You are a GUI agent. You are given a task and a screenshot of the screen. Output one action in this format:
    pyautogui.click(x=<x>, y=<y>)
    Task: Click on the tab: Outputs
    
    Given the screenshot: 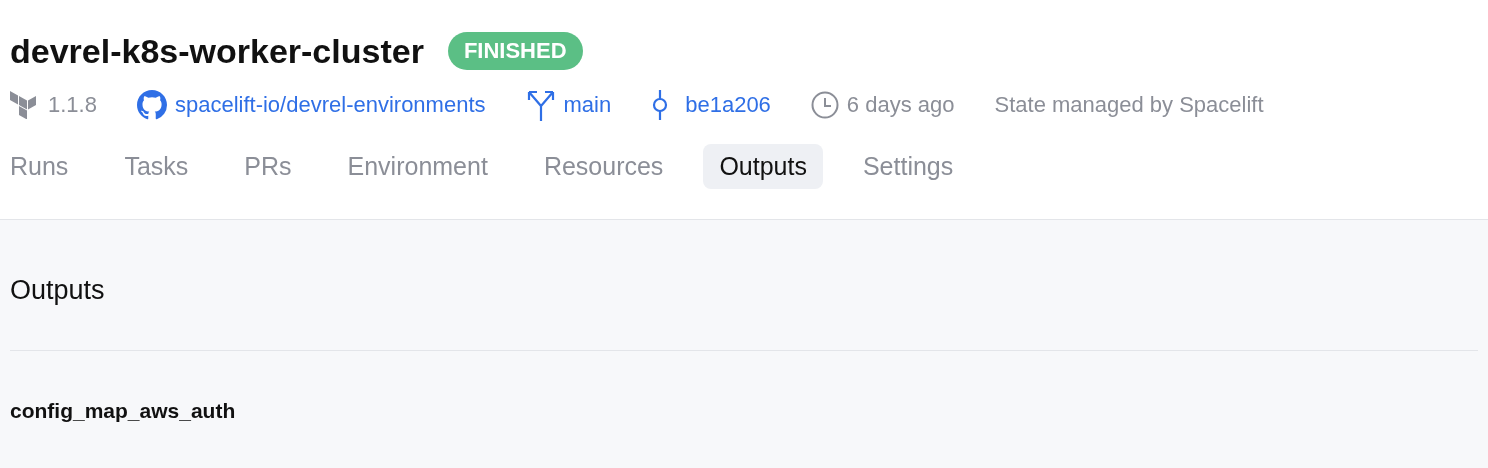 What is the action you would take?
    pyautogui.click(x=763, y=166)
    